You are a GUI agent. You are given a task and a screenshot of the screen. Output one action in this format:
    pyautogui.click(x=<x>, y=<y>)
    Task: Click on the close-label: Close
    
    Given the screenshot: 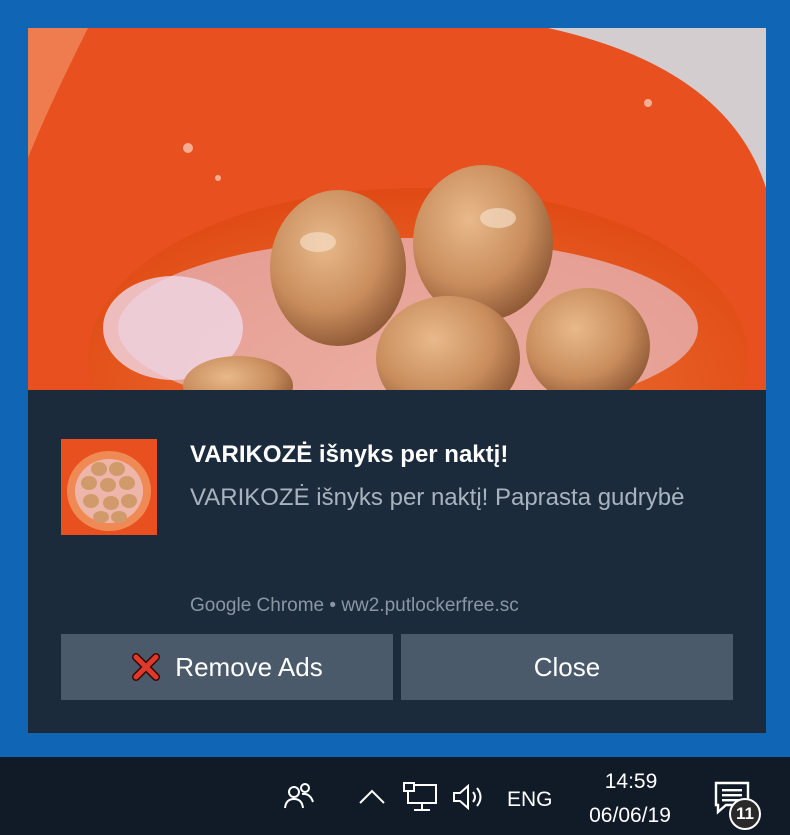 What is the action you would take?
    pyautogui.click(x=567, y=666)
    